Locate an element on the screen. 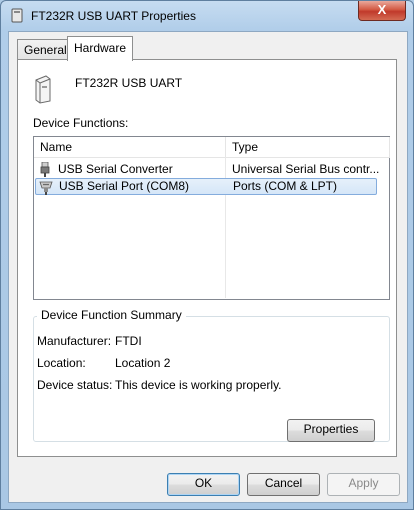 The height and width of the screenshot is (510, 414). manufacturer-value: FTDI is located at coordinates (128, 341).